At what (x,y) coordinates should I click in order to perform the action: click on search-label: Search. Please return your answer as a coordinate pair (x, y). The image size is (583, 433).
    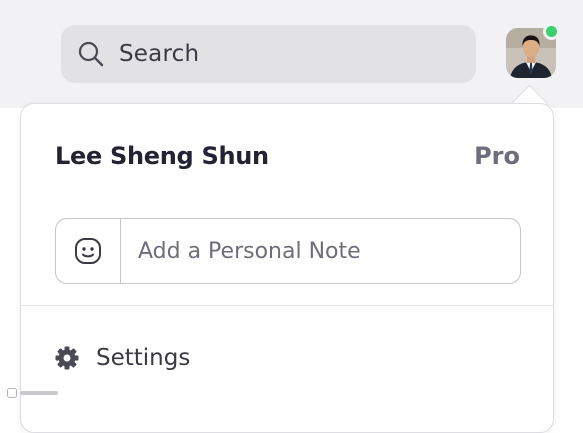
    Looking at the image, I should click on (159, 54).